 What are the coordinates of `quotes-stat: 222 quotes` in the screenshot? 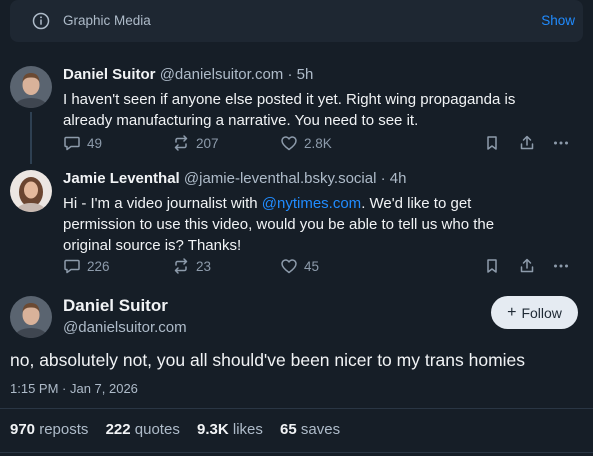 It's located at (143, 429).